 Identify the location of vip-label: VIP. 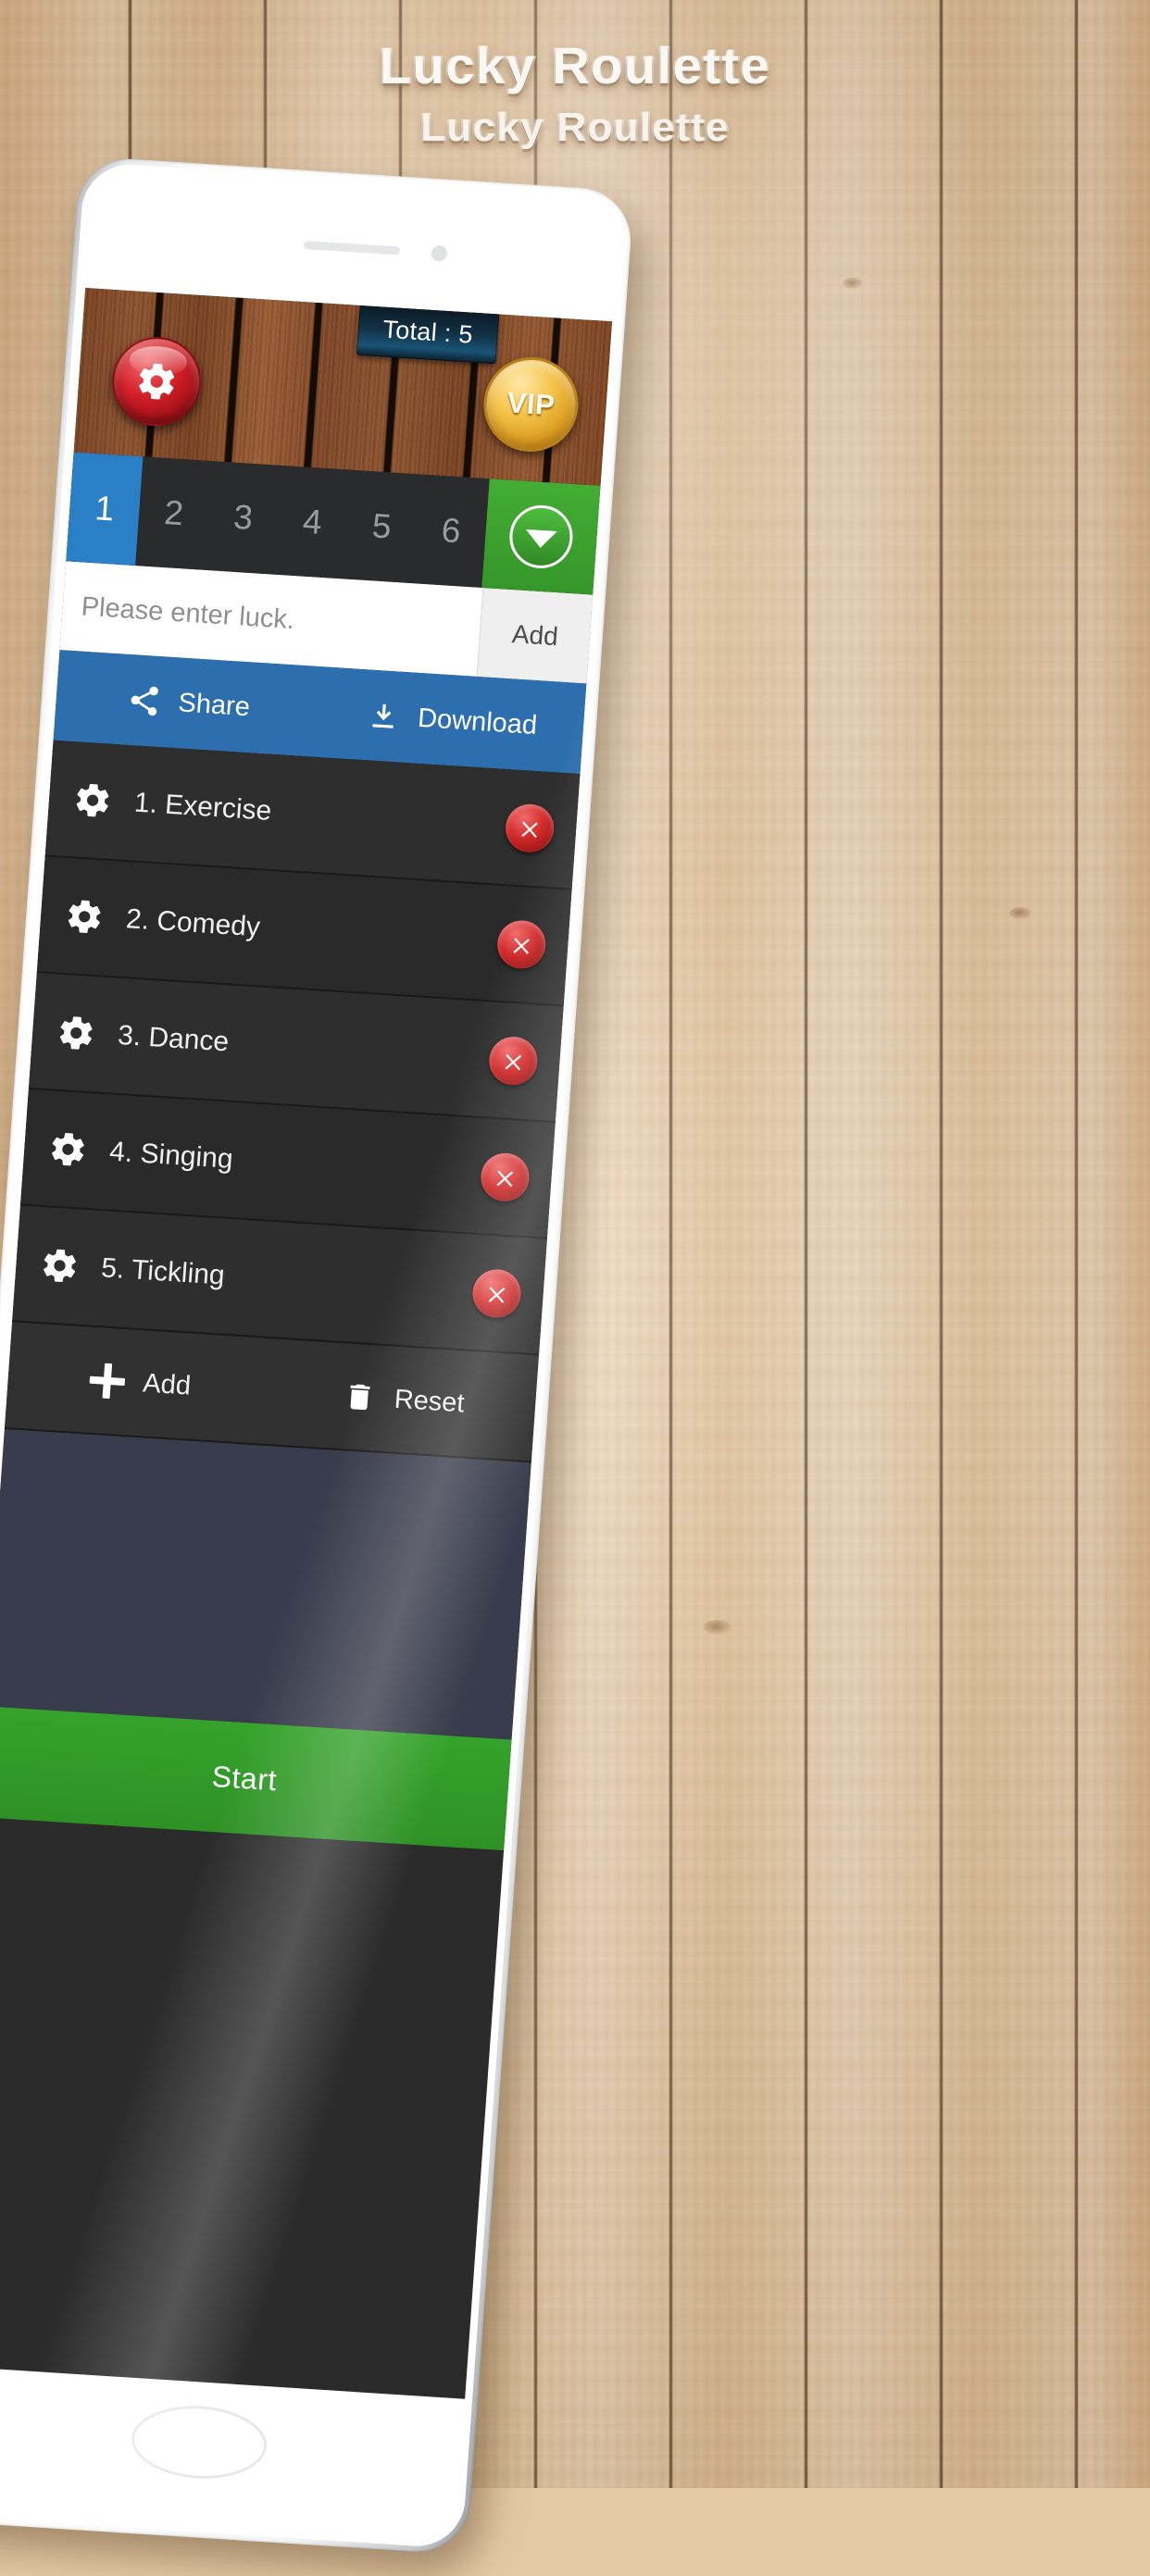
(531, 404).